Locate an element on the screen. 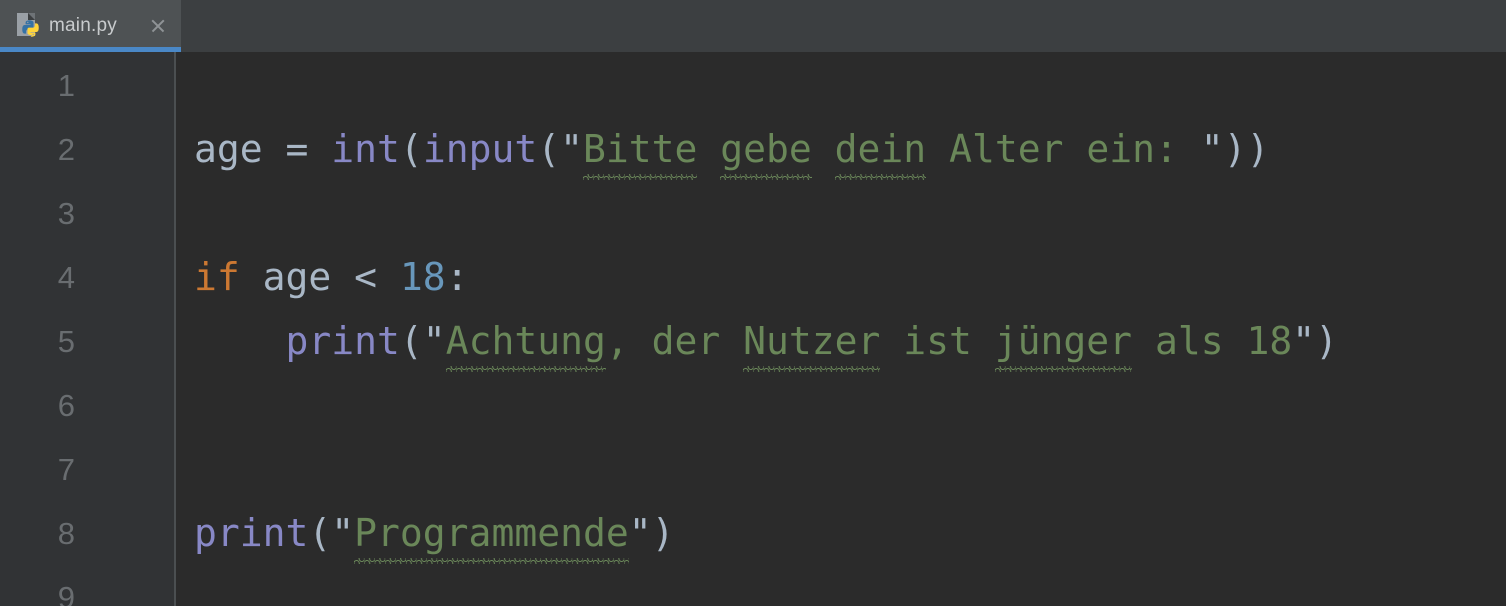  token-int-call: int is located at coordinates (365, 149).